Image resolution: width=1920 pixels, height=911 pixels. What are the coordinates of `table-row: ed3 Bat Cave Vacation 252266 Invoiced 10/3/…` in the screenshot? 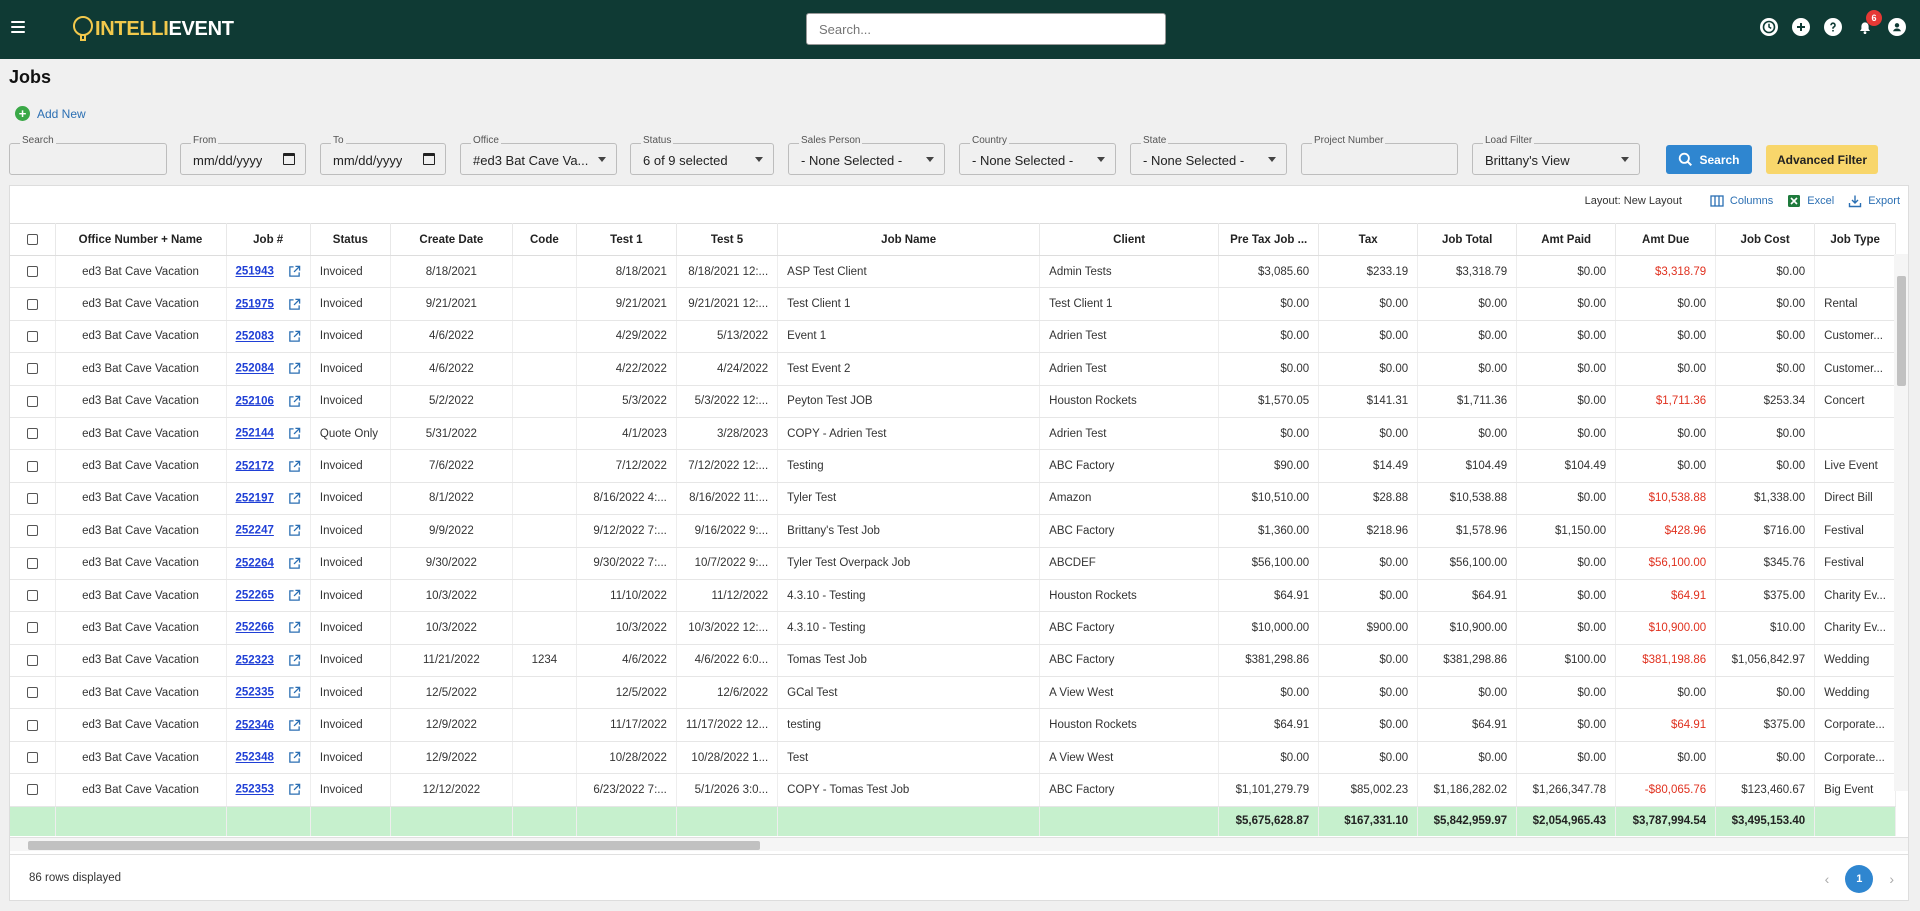 It's located at (953, 628).